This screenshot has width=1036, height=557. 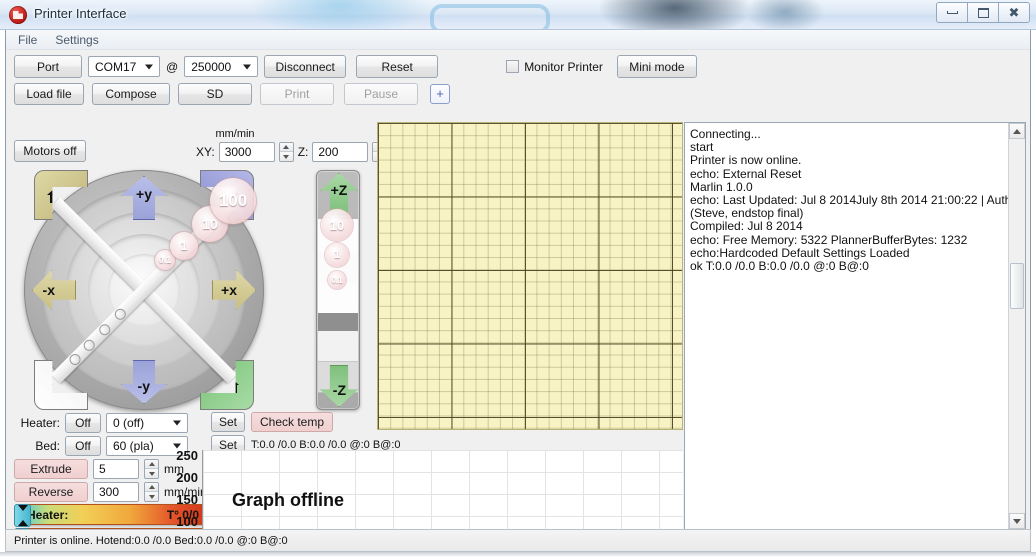 I want to click on step-label-1: 1, so click(x=184, y=246).